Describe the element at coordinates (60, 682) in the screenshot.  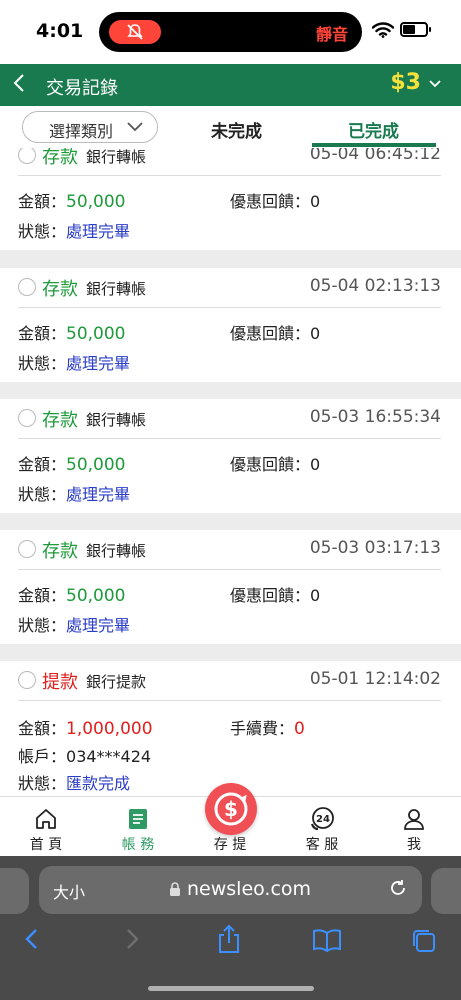
I see `transaction-type: 提款` at that location.